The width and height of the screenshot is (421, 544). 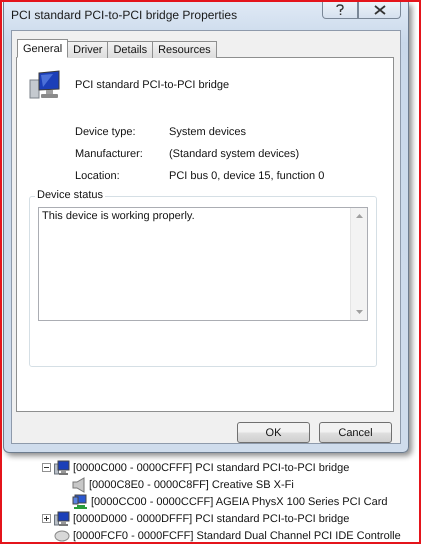 I want to click on property-label: Device type:, so click(x=105, y=132).